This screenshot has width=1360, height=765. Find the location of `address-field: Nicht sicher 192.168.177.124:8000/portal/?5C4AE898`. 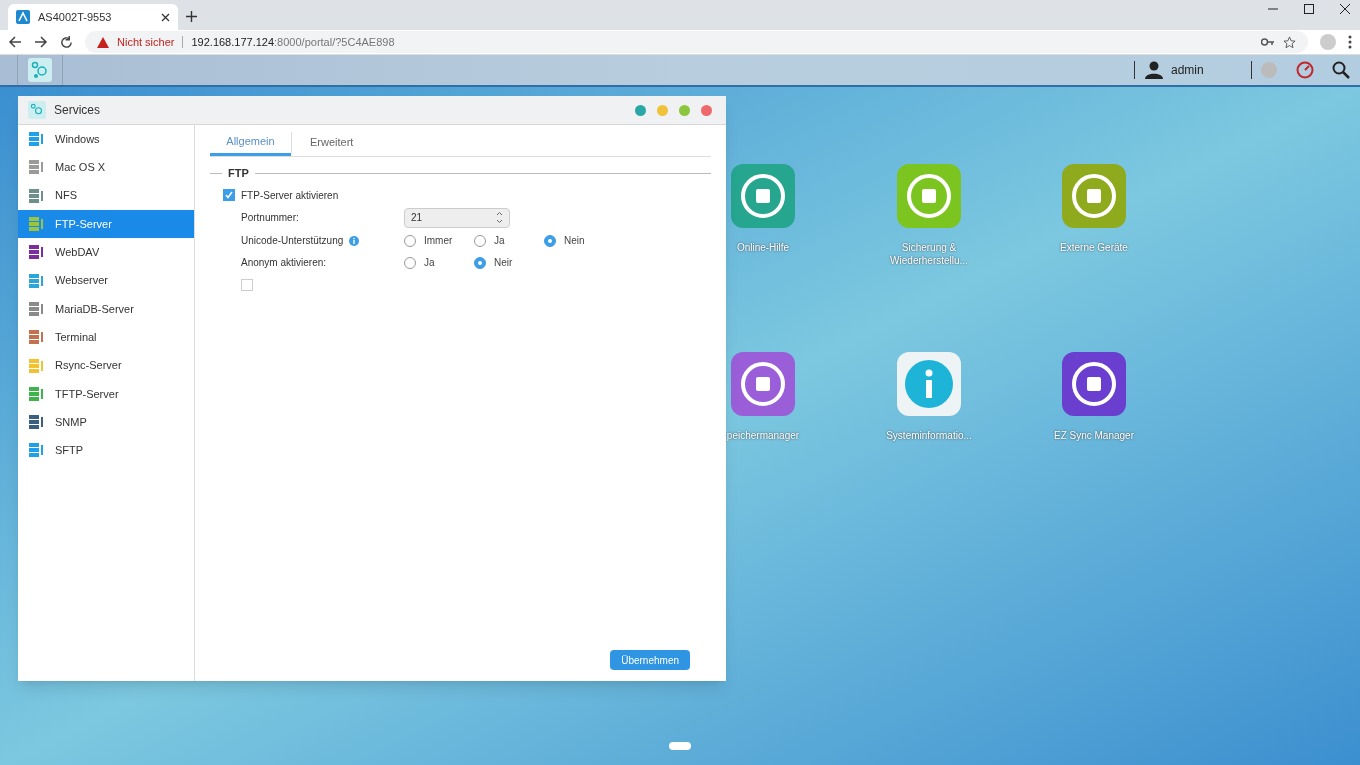

address-field: Nicht sicher 192.168.177.124:8000/portal/?5C4AE898 is located at coordinates (696, 42).